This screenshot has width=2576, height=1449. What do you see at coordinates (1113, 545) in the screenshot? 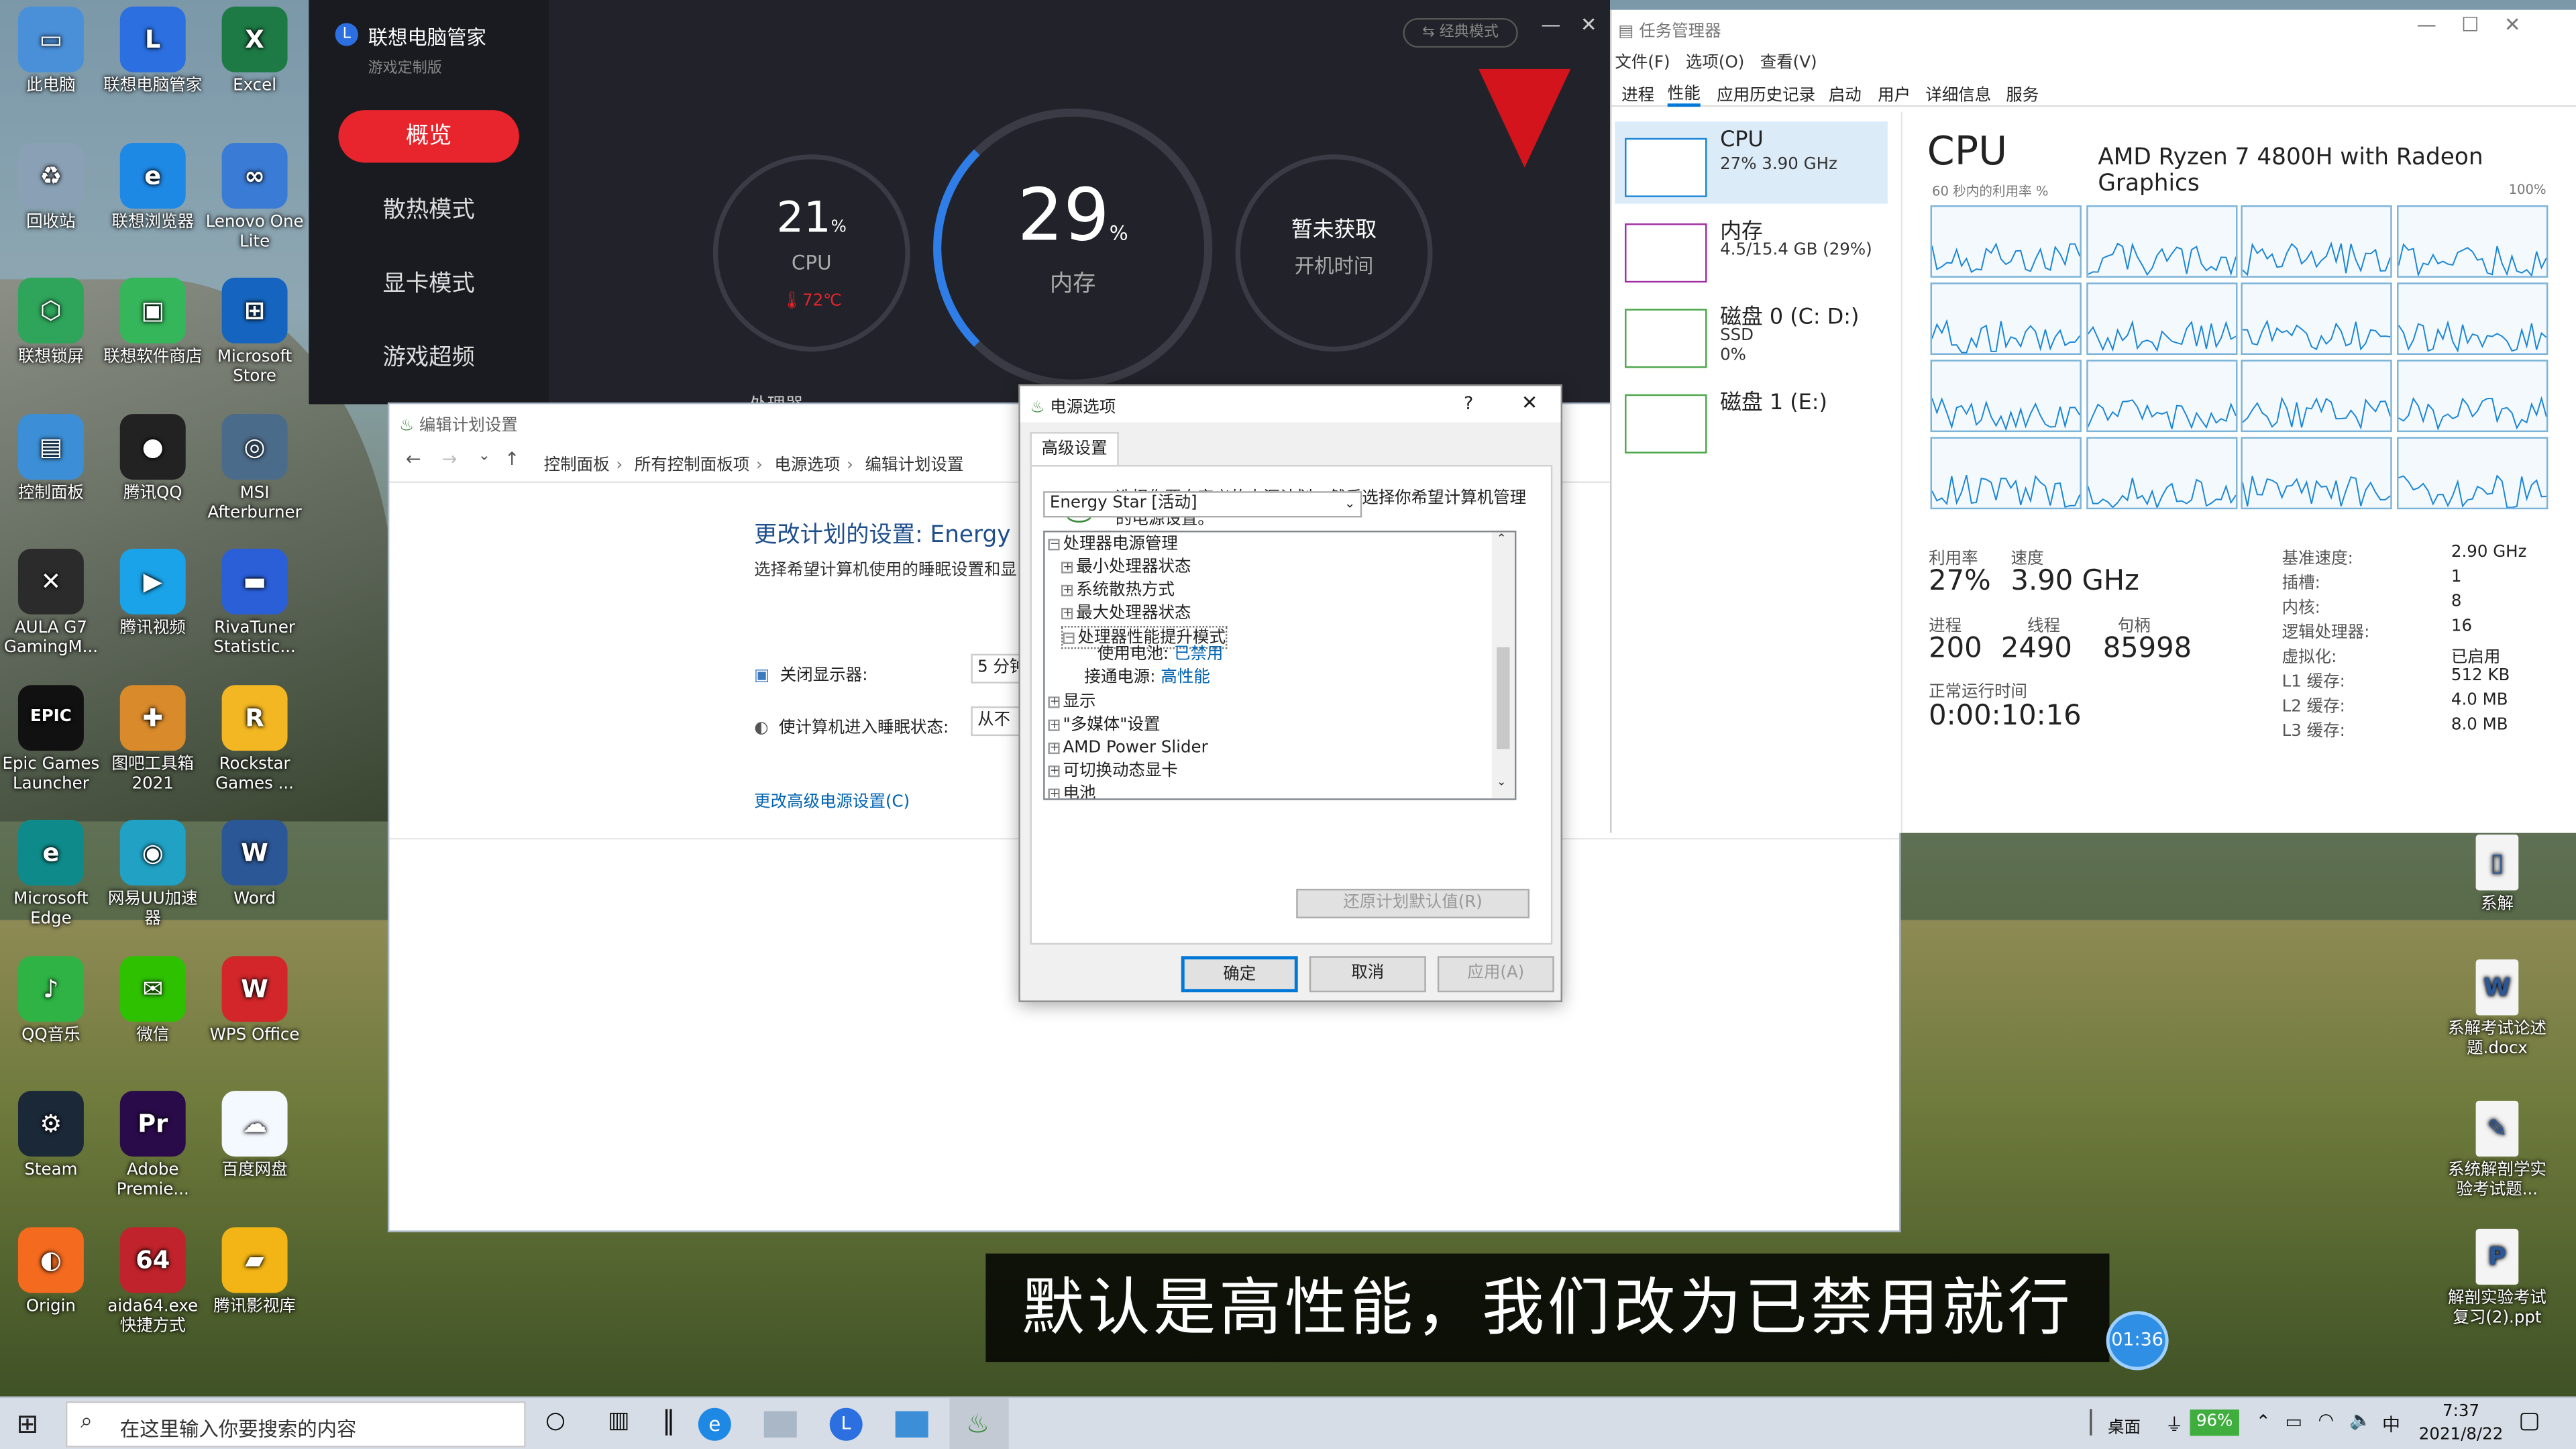
I see `tree-node: − 处理器电源管理` at bounding box center [1113, 545].